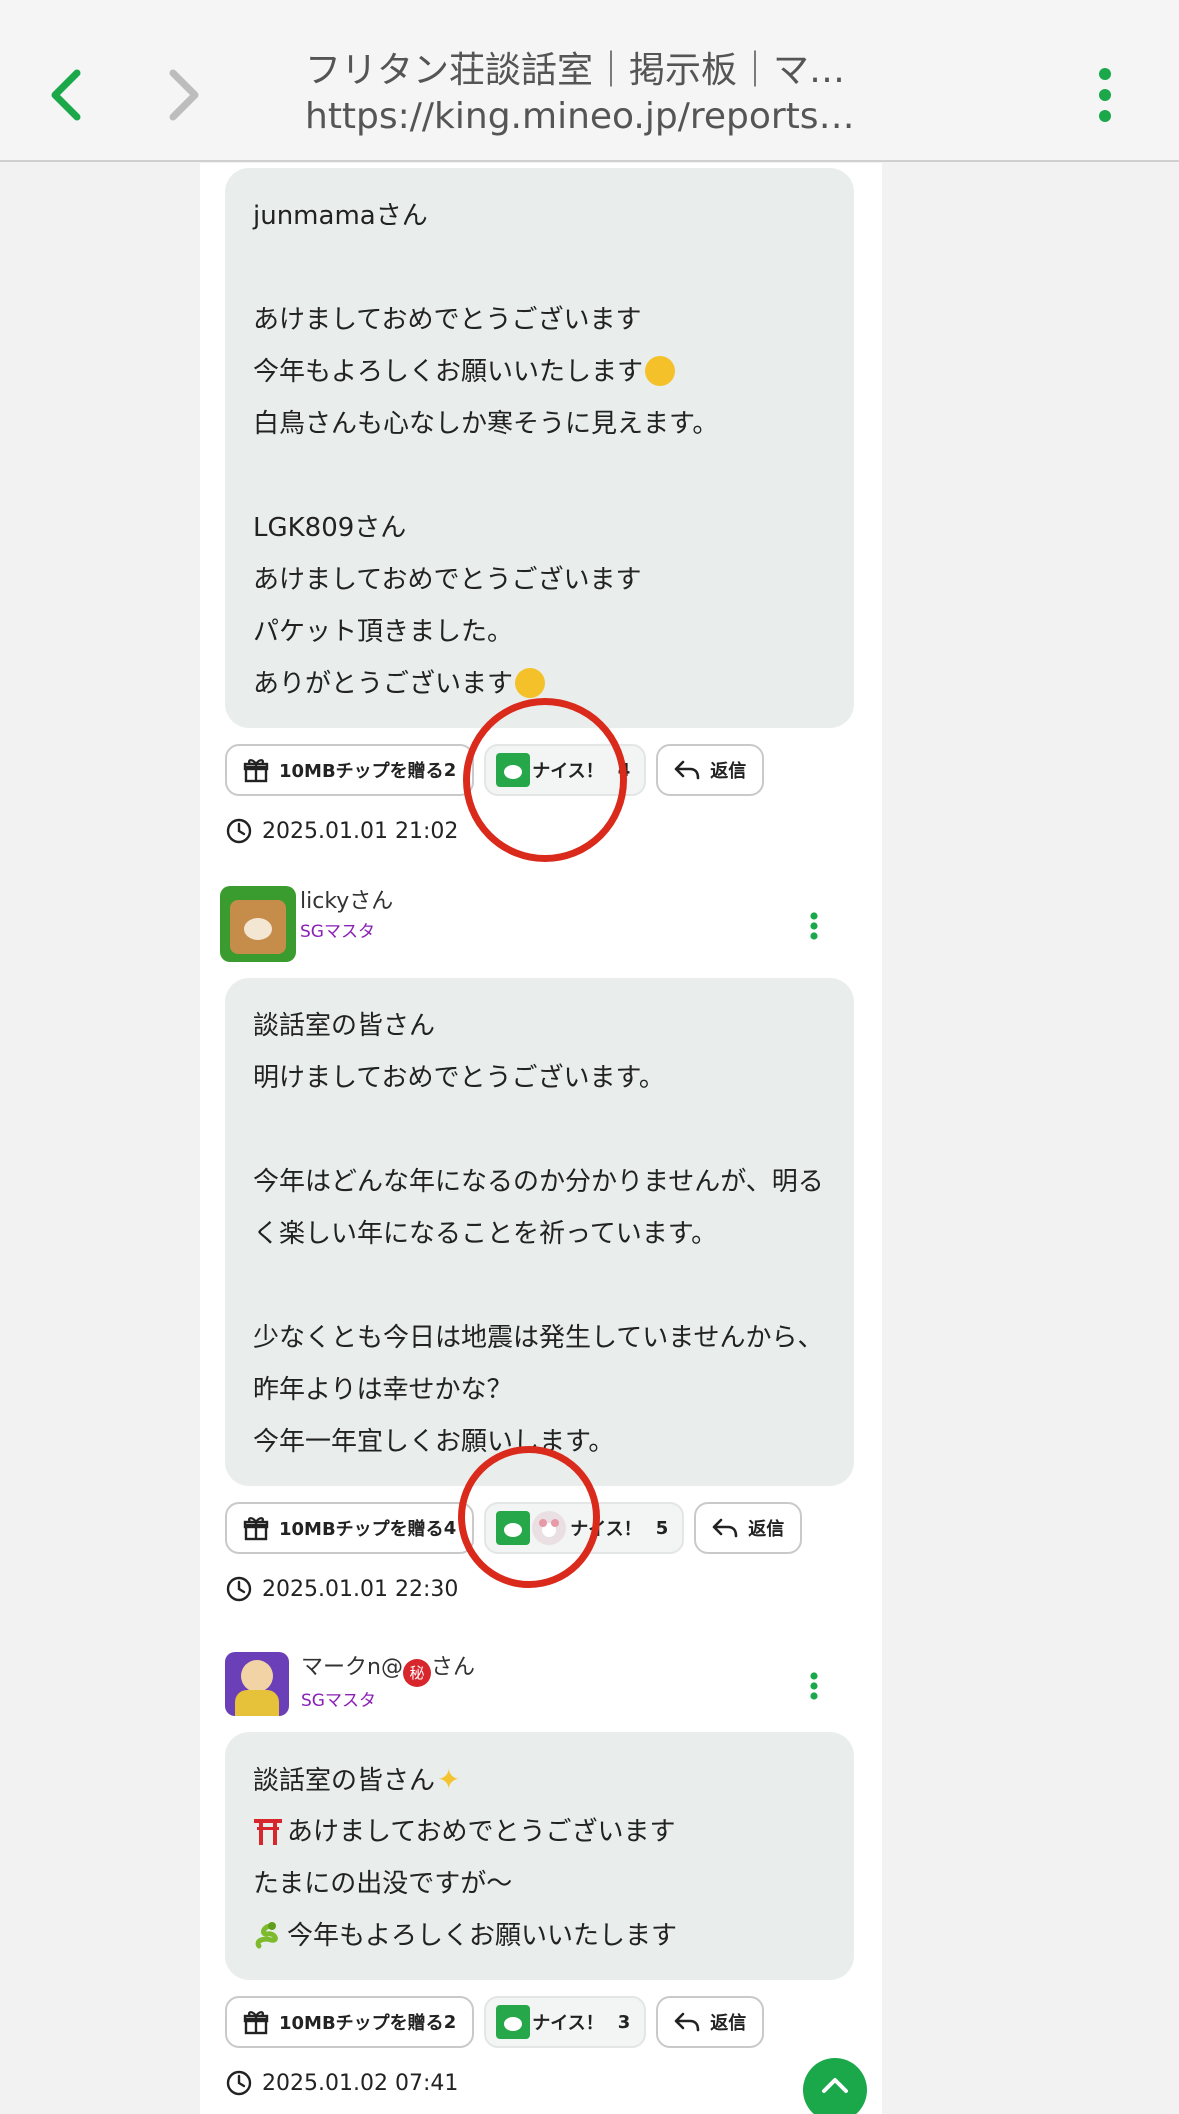 This screenshot has height=2114, width=1179. I want to click on post-author: マークn@ 秘さん SGマスタ, so click(350, 1684).